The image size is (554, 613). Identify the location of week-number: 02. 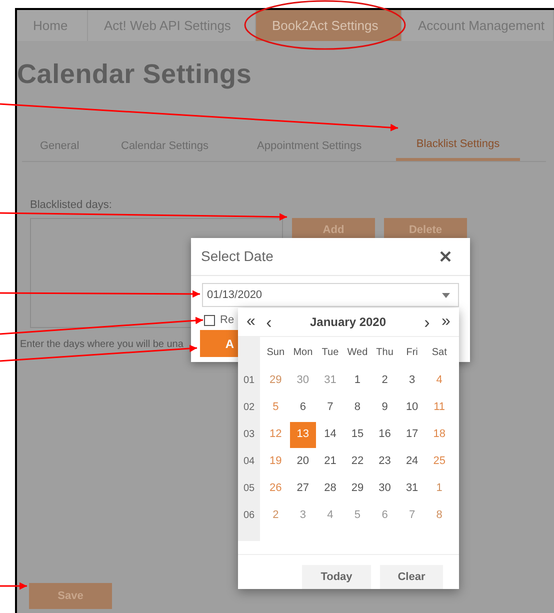
(249, 408).